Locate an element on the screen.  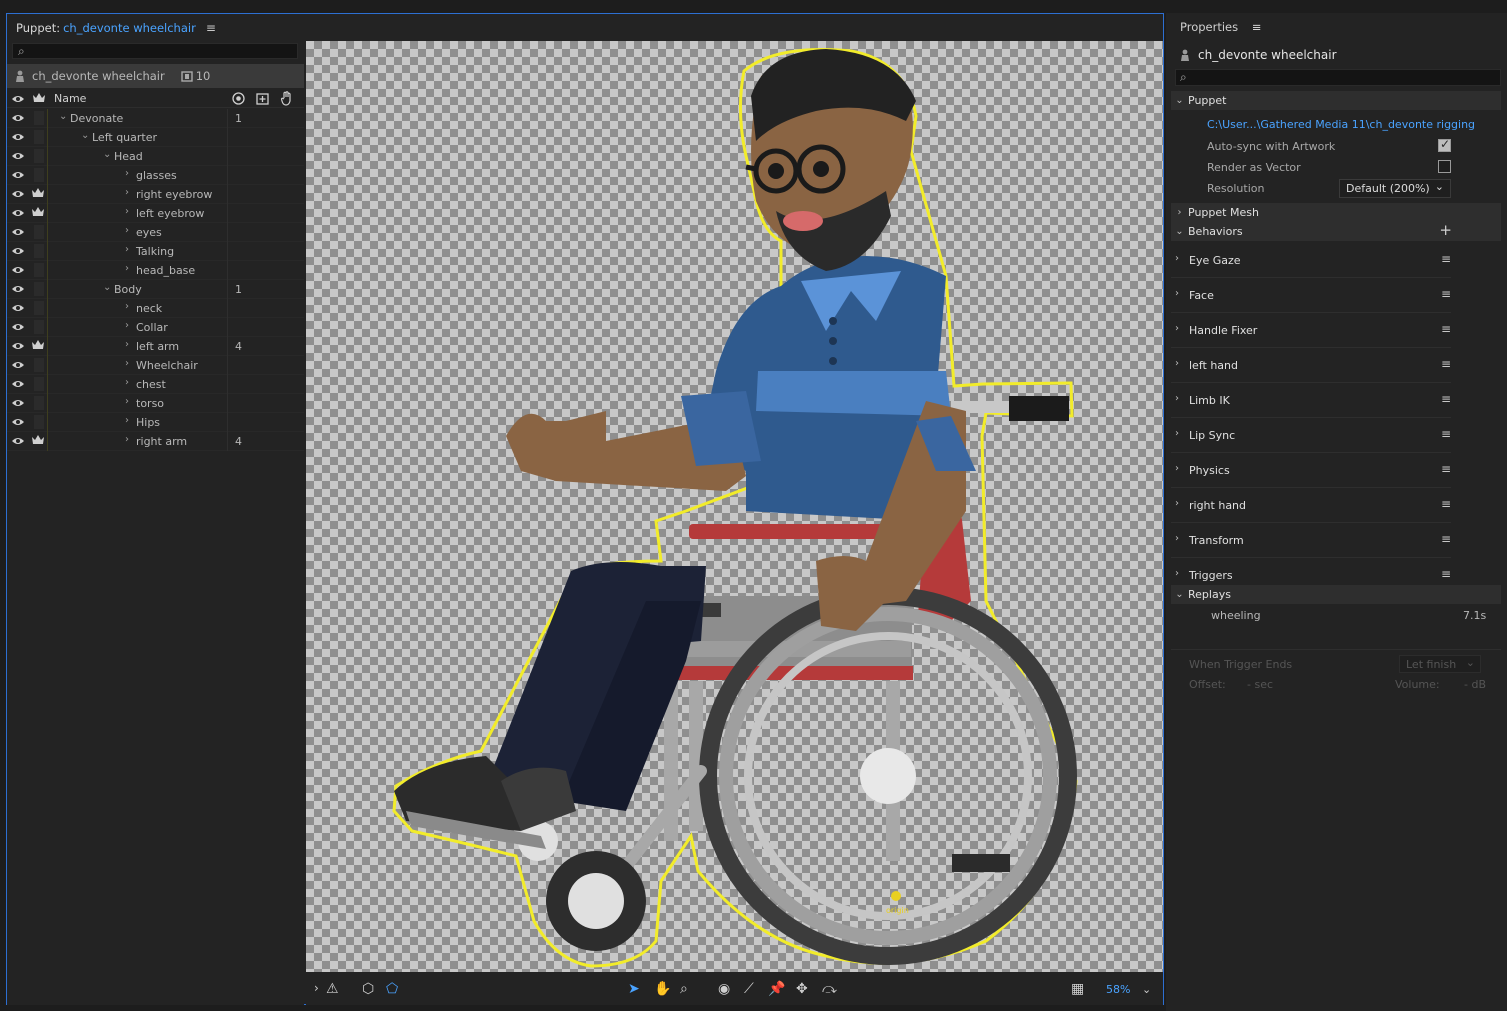
dangle-tool-icon: ⤼ is located at coordinates (829, 989).